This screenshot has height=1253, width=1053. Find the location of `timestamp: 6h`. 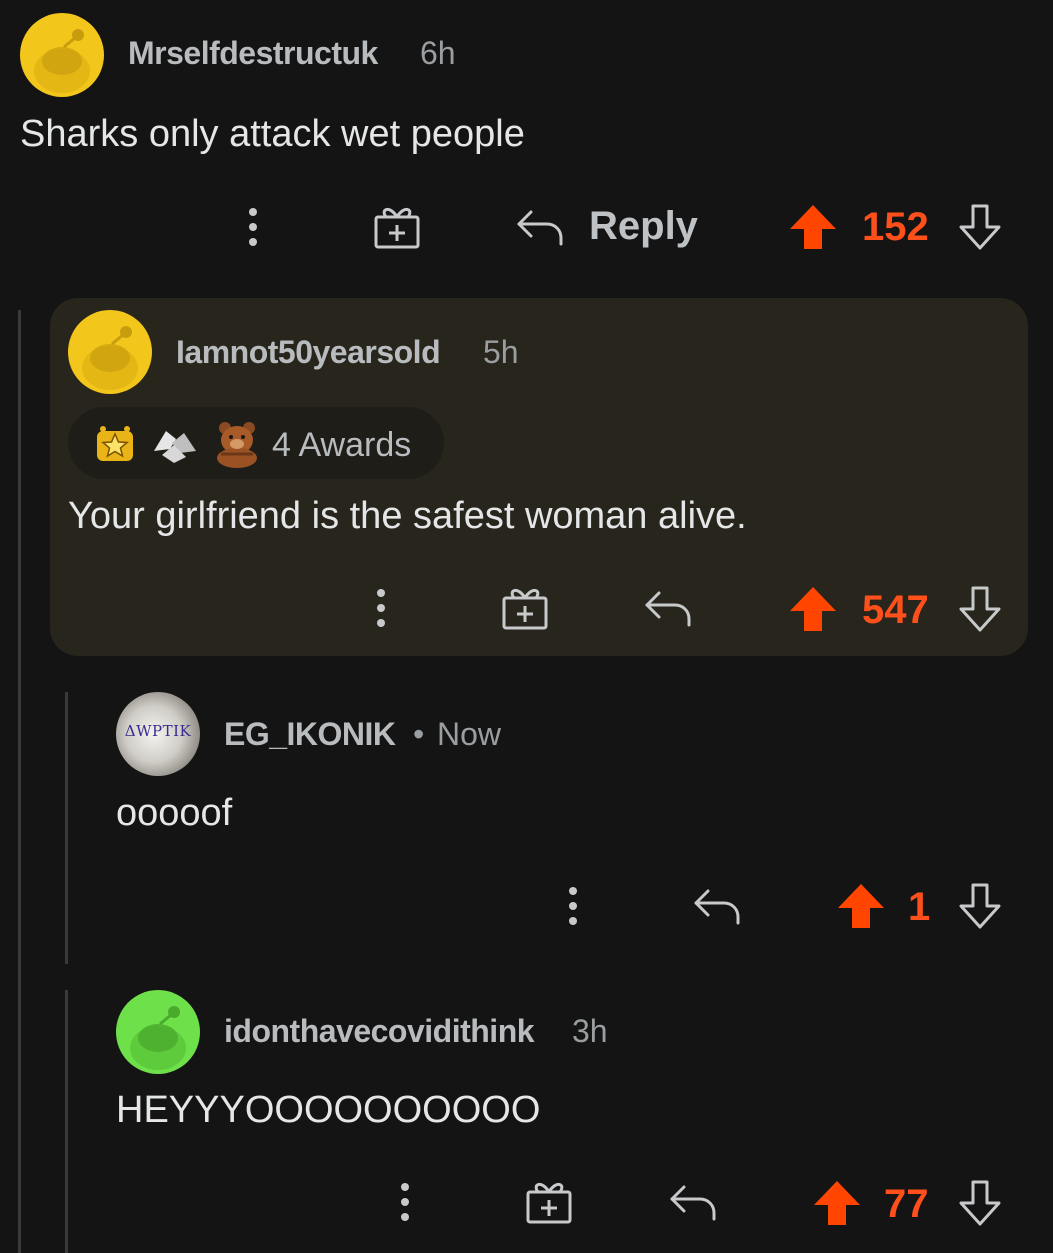

timestamp: 6h is located at coordinates (438, 53).